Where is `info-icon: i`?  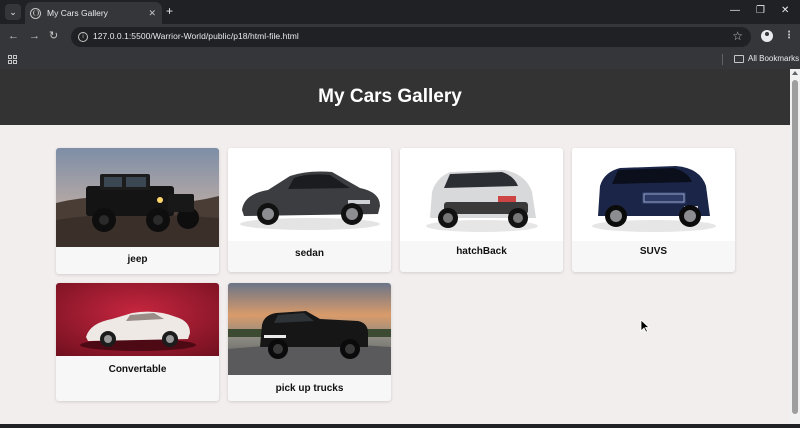 info-icon: i is located at coordinates (83, 37).